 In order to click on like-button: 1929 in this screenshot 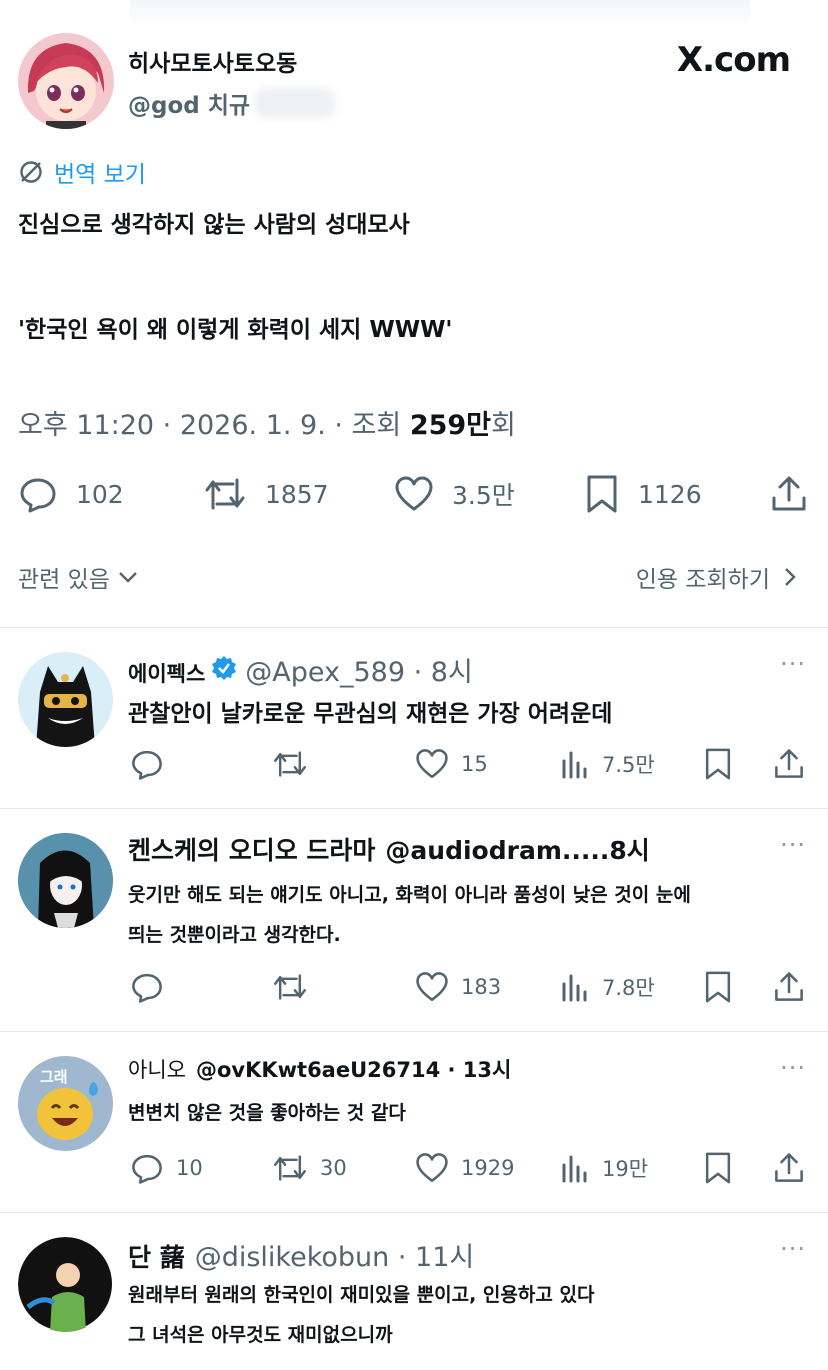, I will do `click(464, 1168)`.